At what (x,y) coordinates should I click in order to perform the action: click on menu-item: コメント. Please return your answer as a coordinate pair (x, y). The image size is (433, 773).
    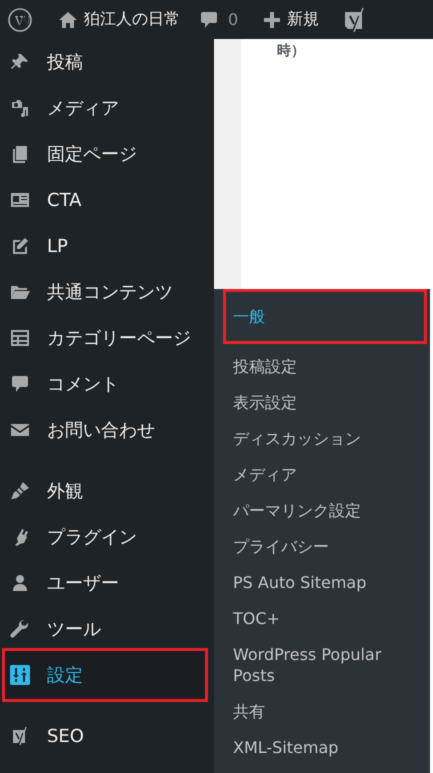
    Looking at the image, I should click on (107, 384).